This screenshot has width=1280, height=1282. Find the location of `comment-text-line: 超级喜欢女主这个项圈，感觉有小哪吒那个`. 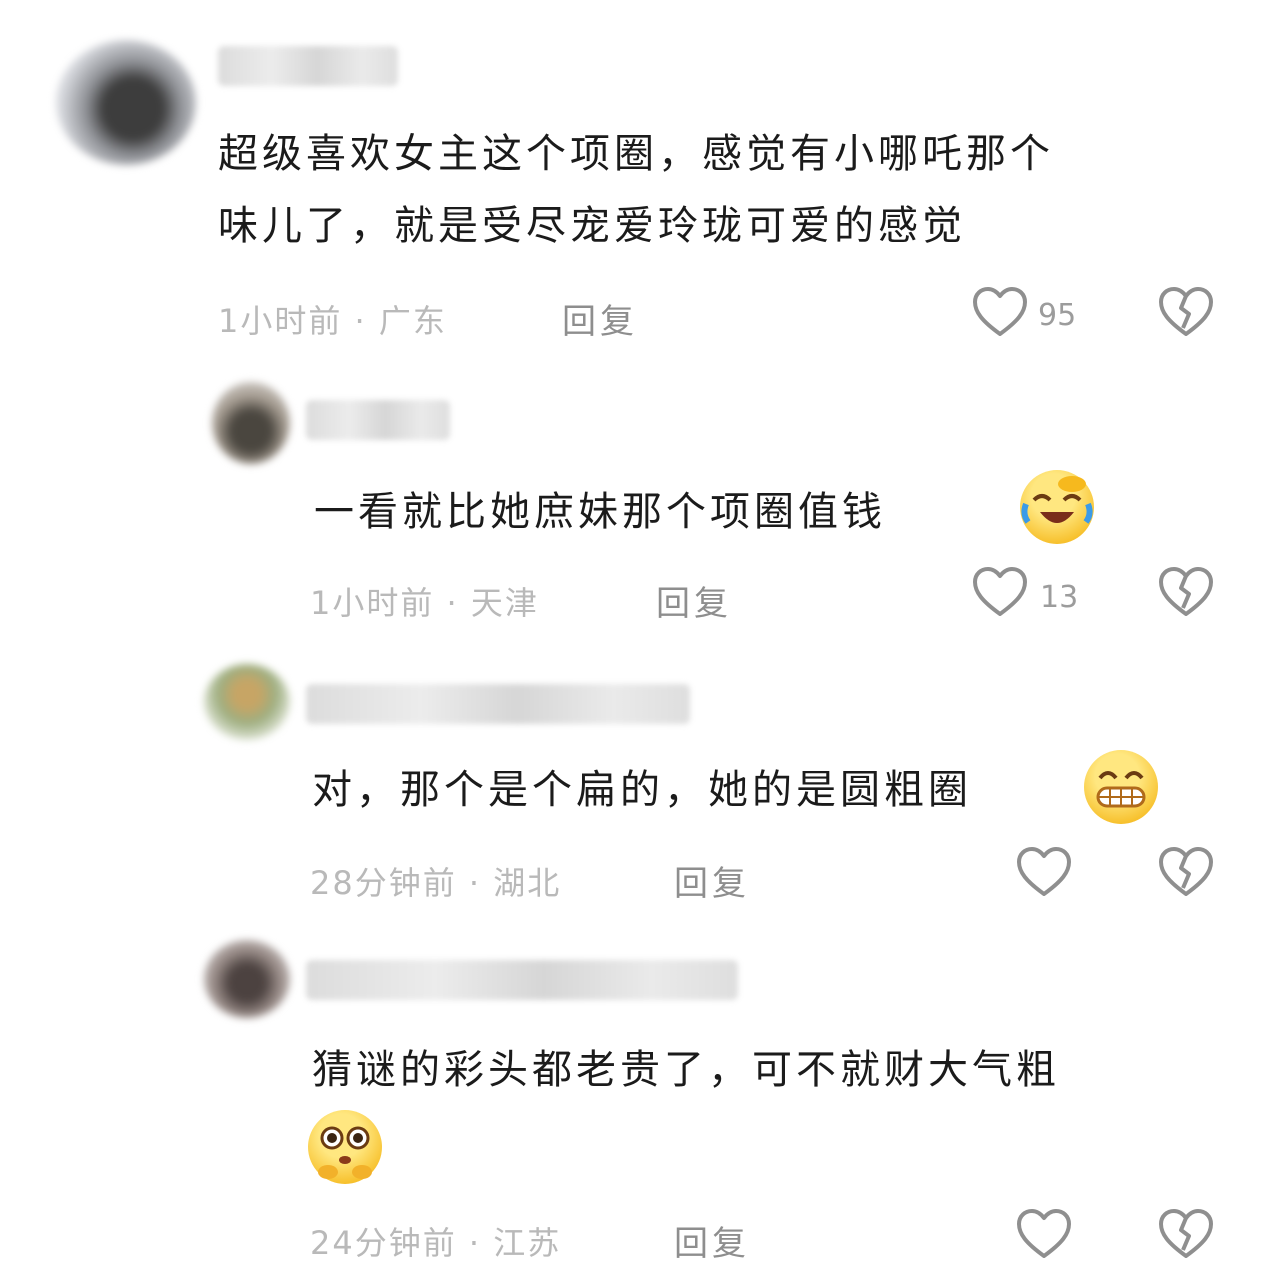

comment-text-line: 超级喜欢女主这个项圈，感觉有小哪吒那个 is located at coordinates (636, 154).